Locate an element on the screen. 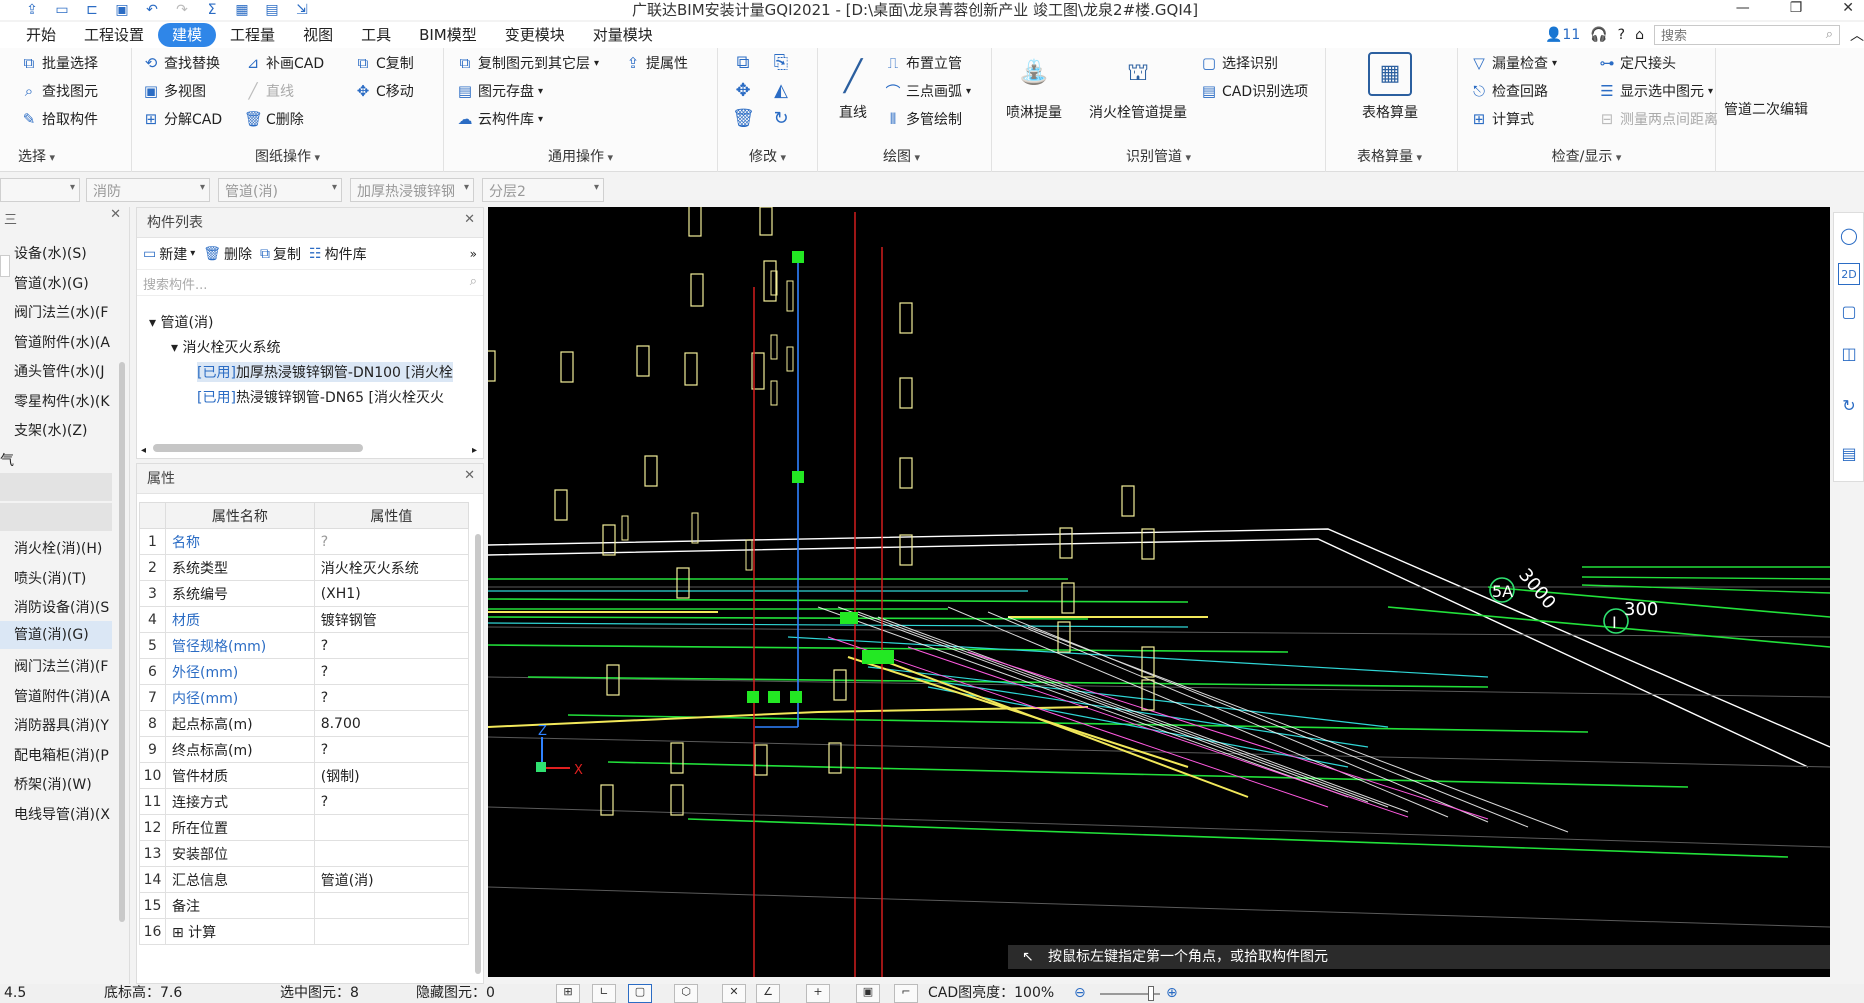 This screenshot has height=1003, width=1864. property-value: 镀锌钢管 is located at coordinates (391, 619).